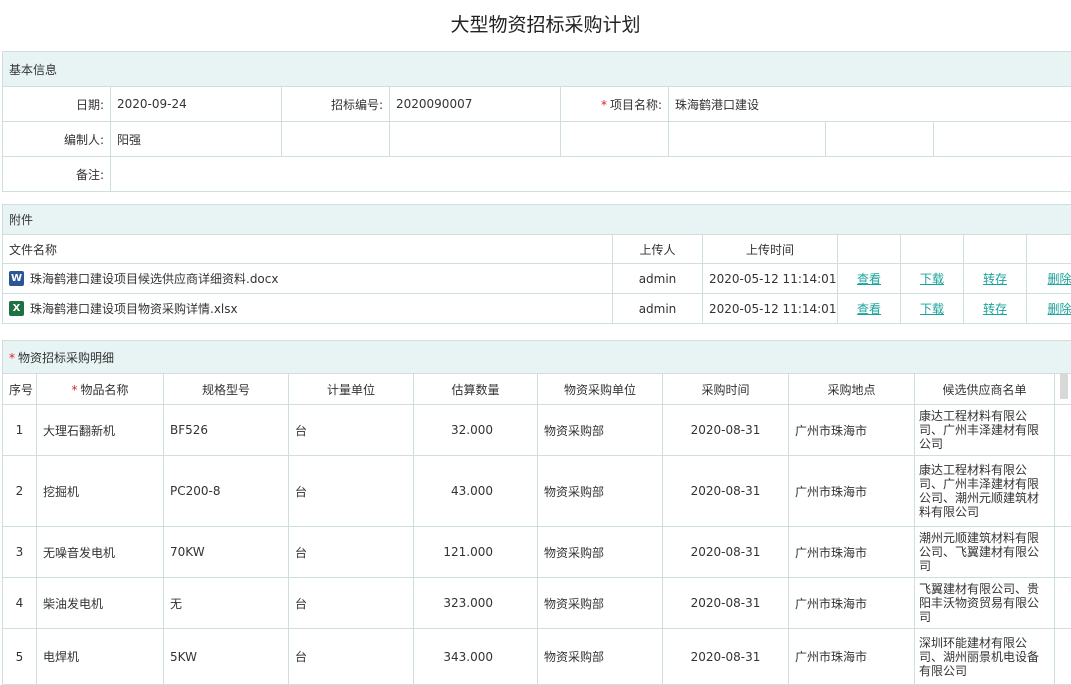 The width and height of the screenshot is (1071, 685). Describe the element at coordinates (154, 278) in the screenshot. I see `file-name: 珠海鹤港口建设项目候选供应商详细资料.docx` at that location.